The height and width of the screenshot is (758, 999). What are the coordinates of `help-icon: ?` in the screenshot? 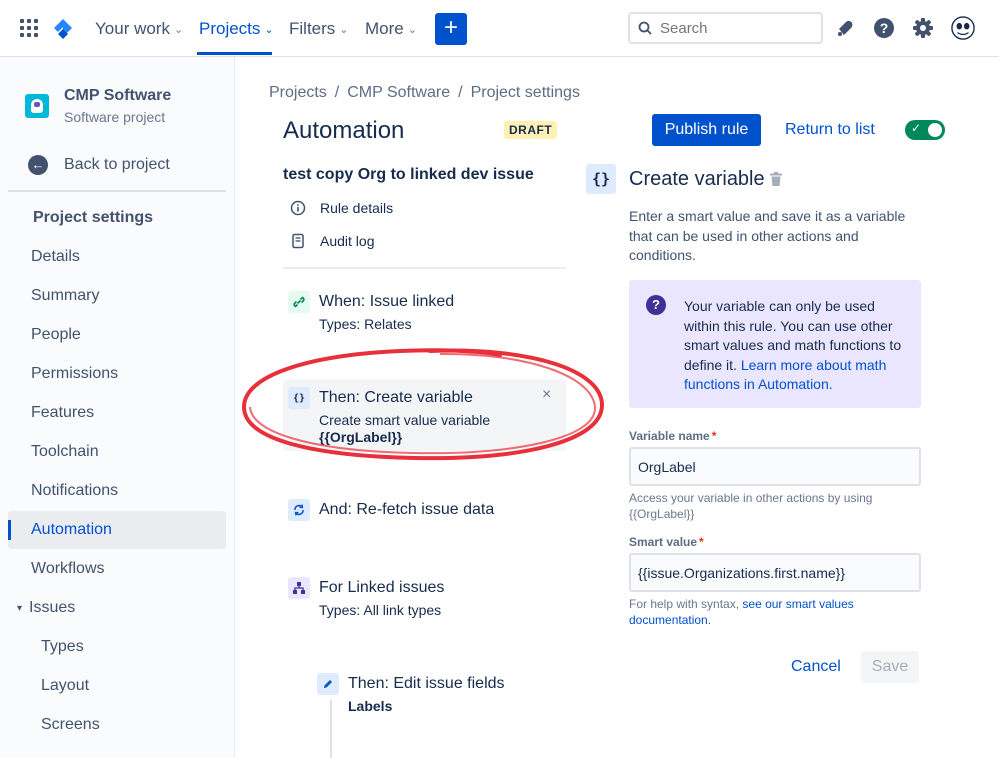 It's located at (884, 28).